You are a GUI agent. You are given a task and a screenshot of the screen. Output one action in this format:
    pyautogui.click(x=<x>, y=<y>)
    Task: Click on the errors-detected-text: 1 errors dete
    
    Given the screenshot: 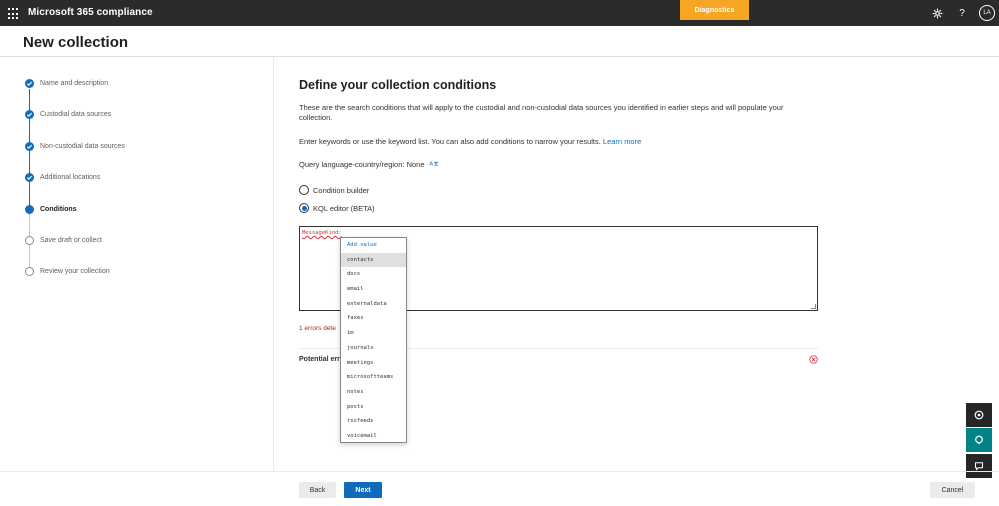 What is the action you would take?
    pyautogui.click(x=317, y=328)
    